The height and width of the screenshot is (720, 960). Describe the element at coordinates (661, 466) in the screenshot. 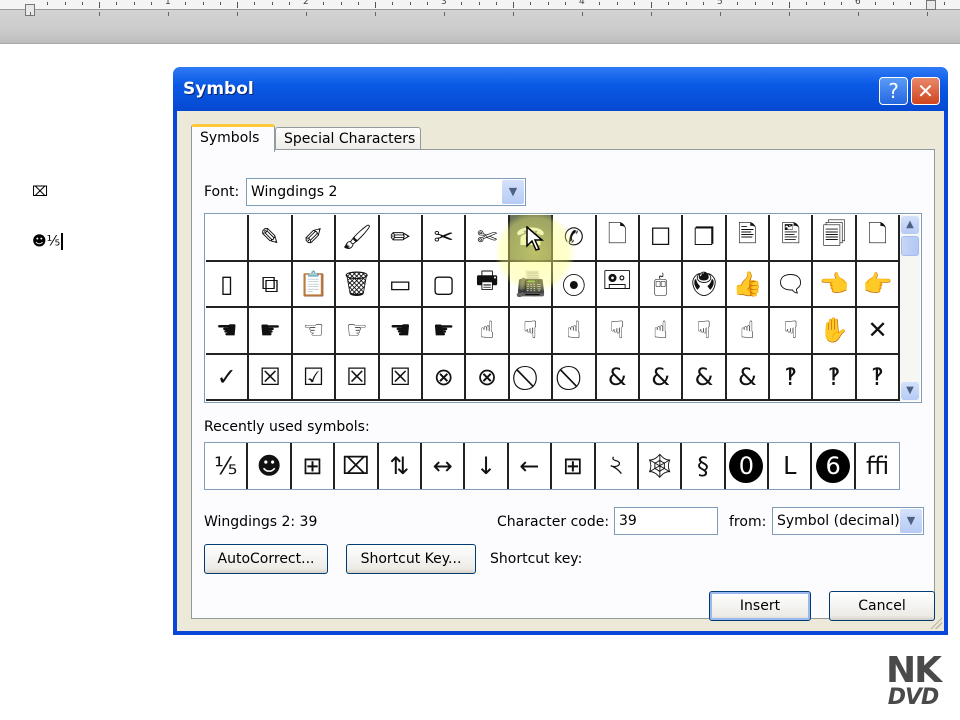

I see `recent-symbol-cell: 🕸` at that location.